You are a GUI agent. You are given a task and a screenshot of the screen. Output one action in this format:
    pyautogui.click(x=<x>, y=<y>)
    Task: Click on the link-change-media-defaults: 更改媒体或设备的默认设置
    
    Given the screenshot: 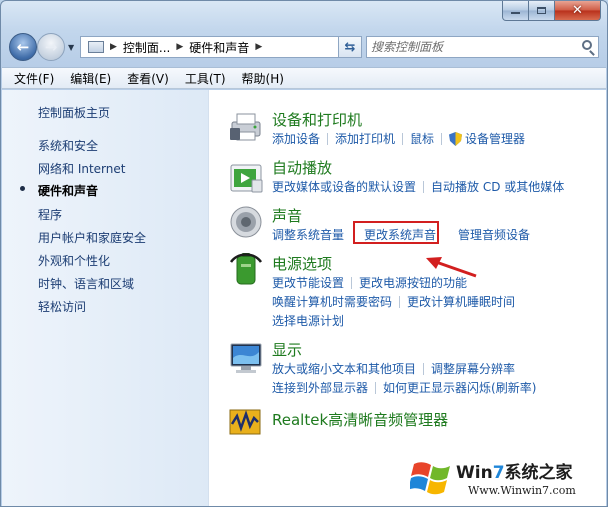 What is the action you would take?
    pyautogui.click(x=344, y=186)
    